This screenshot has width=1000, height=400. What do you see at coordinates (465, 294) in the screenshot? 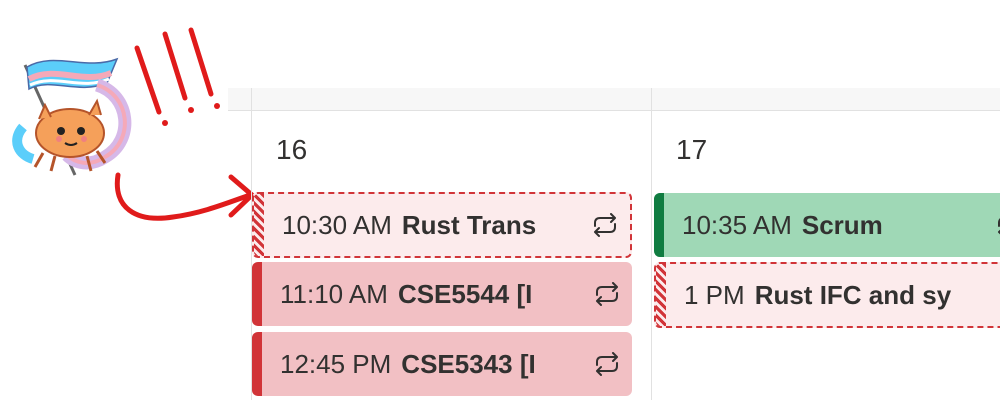
I see `event-title: CSE5544 [I` at bounding box center [465, 294].